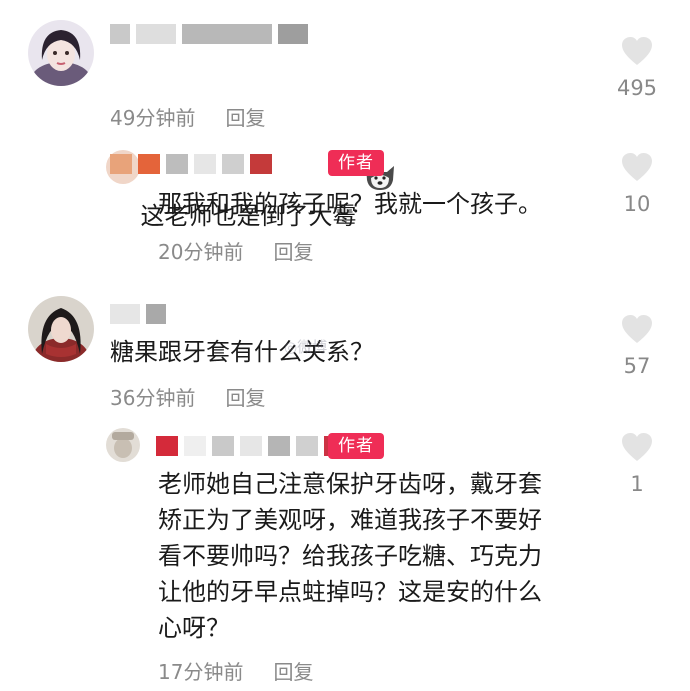  Describe the element at coordinates (201, 252) in the screenshot. I see `timestamp: 20分钟前` at that location.